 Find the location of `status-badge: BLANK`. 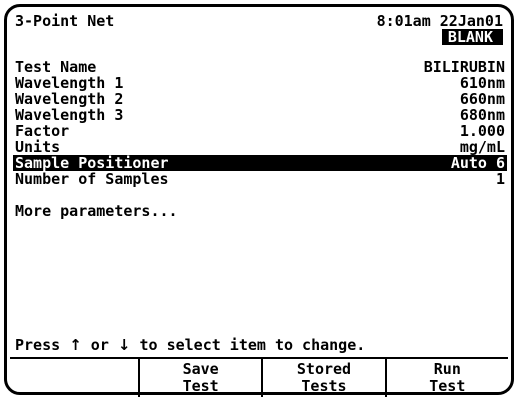

status-badge: BLANK is located at coordinates (472, 37).